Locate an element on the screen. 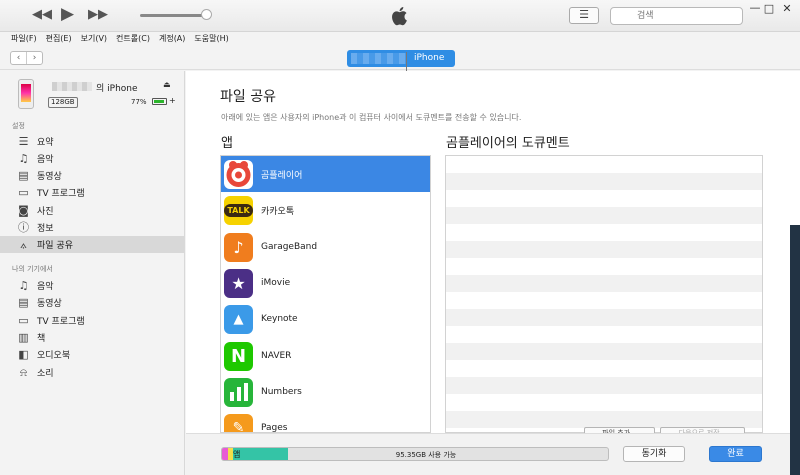 This screenshot has height=475, width=800. app-label: Pages is located at coordinates (274, 428).